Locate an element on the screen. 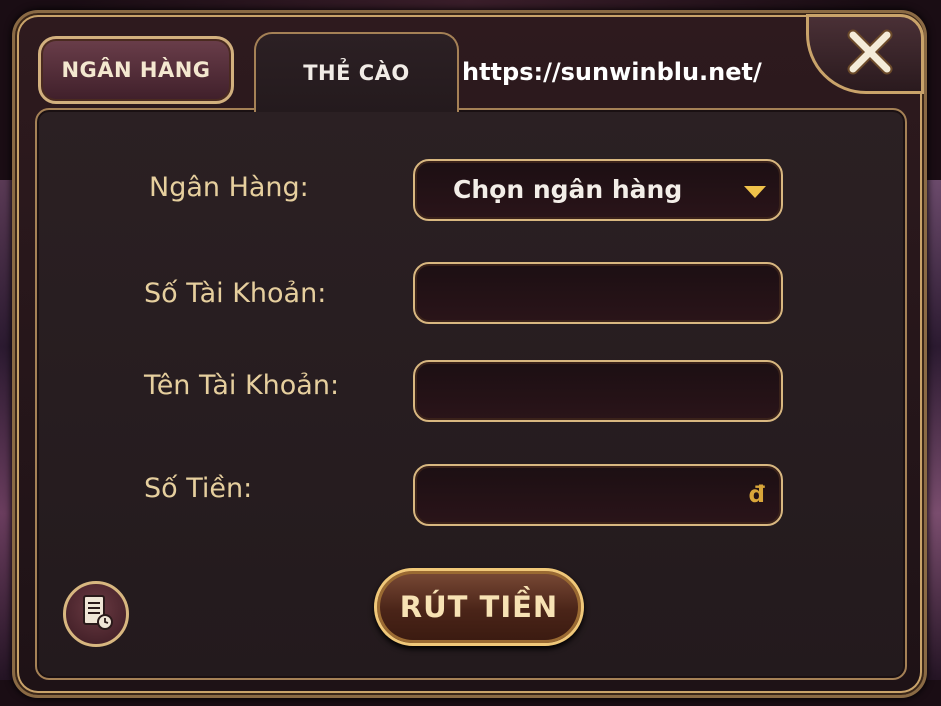  tab-bank-label: NGÂN HÀNG is located at coordinates (136, 70).